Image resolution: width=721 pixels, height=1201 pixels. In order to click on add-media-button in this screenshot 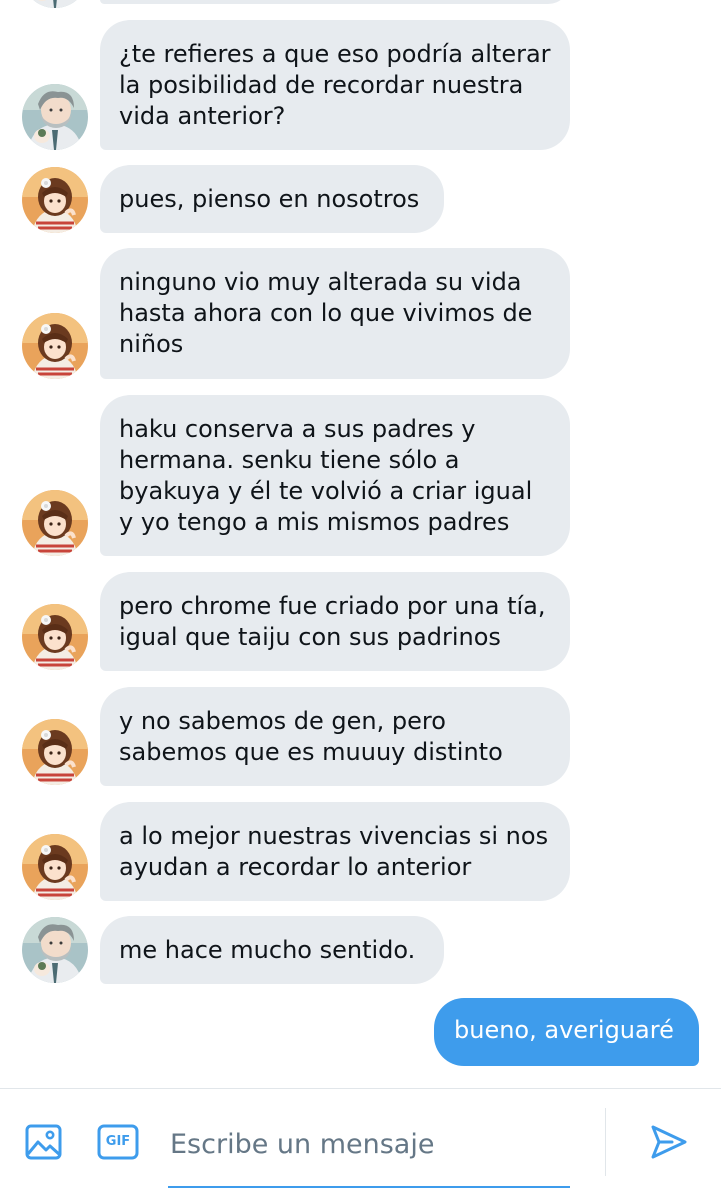, I will do `click(44, 1142)`.